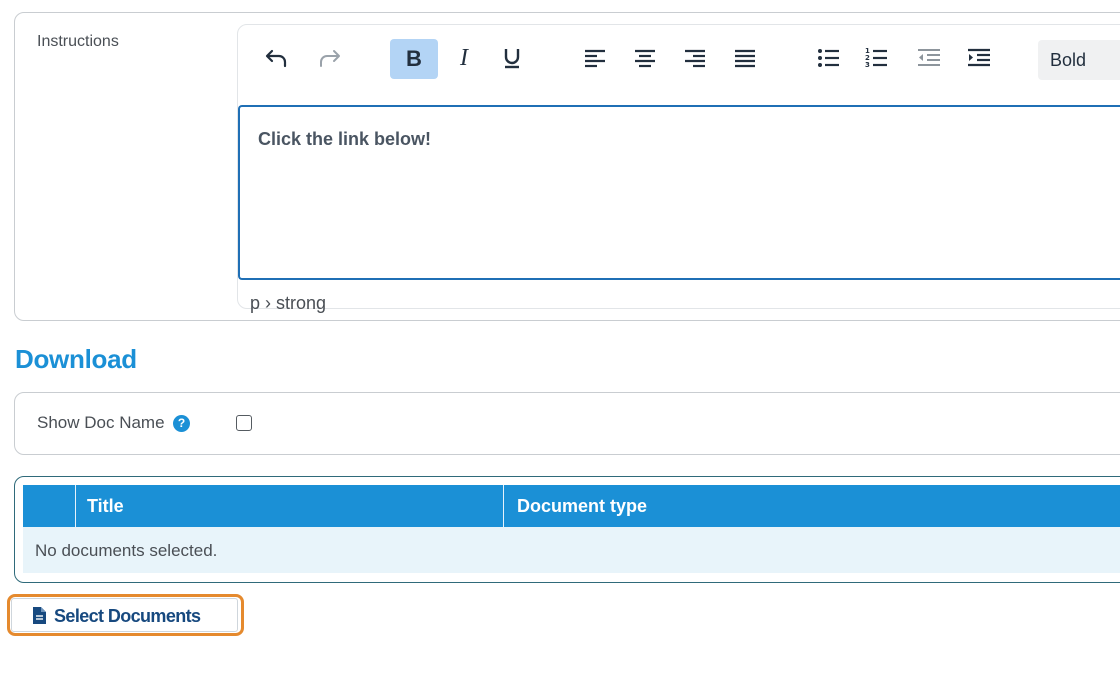  I want to click on show-doc-name-card: Show Doc Name ?, so click(567, 423).